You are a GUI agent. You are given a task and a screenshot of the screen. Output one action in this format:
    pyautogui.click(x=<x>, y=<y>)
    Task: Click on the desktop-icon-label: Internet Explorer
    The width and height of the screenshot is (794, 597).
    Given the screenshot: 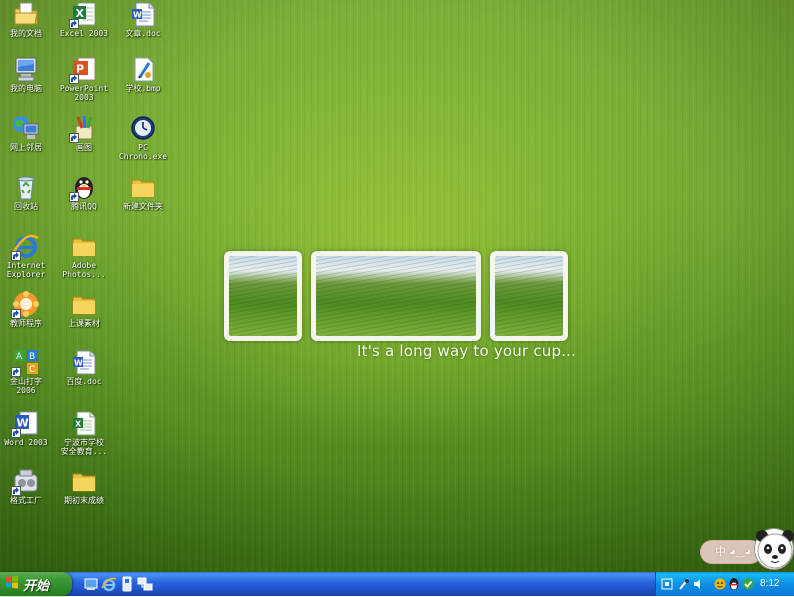 What is the action you would take?
    pyautogui.click(x=26, y=270)
    